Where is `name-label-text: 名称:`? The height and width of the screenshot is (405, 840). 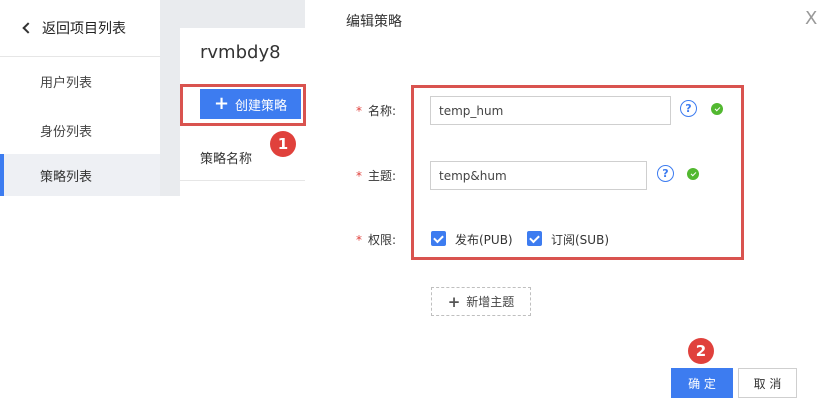
name-label-text: 名称: is located at coordinates (382, 111).